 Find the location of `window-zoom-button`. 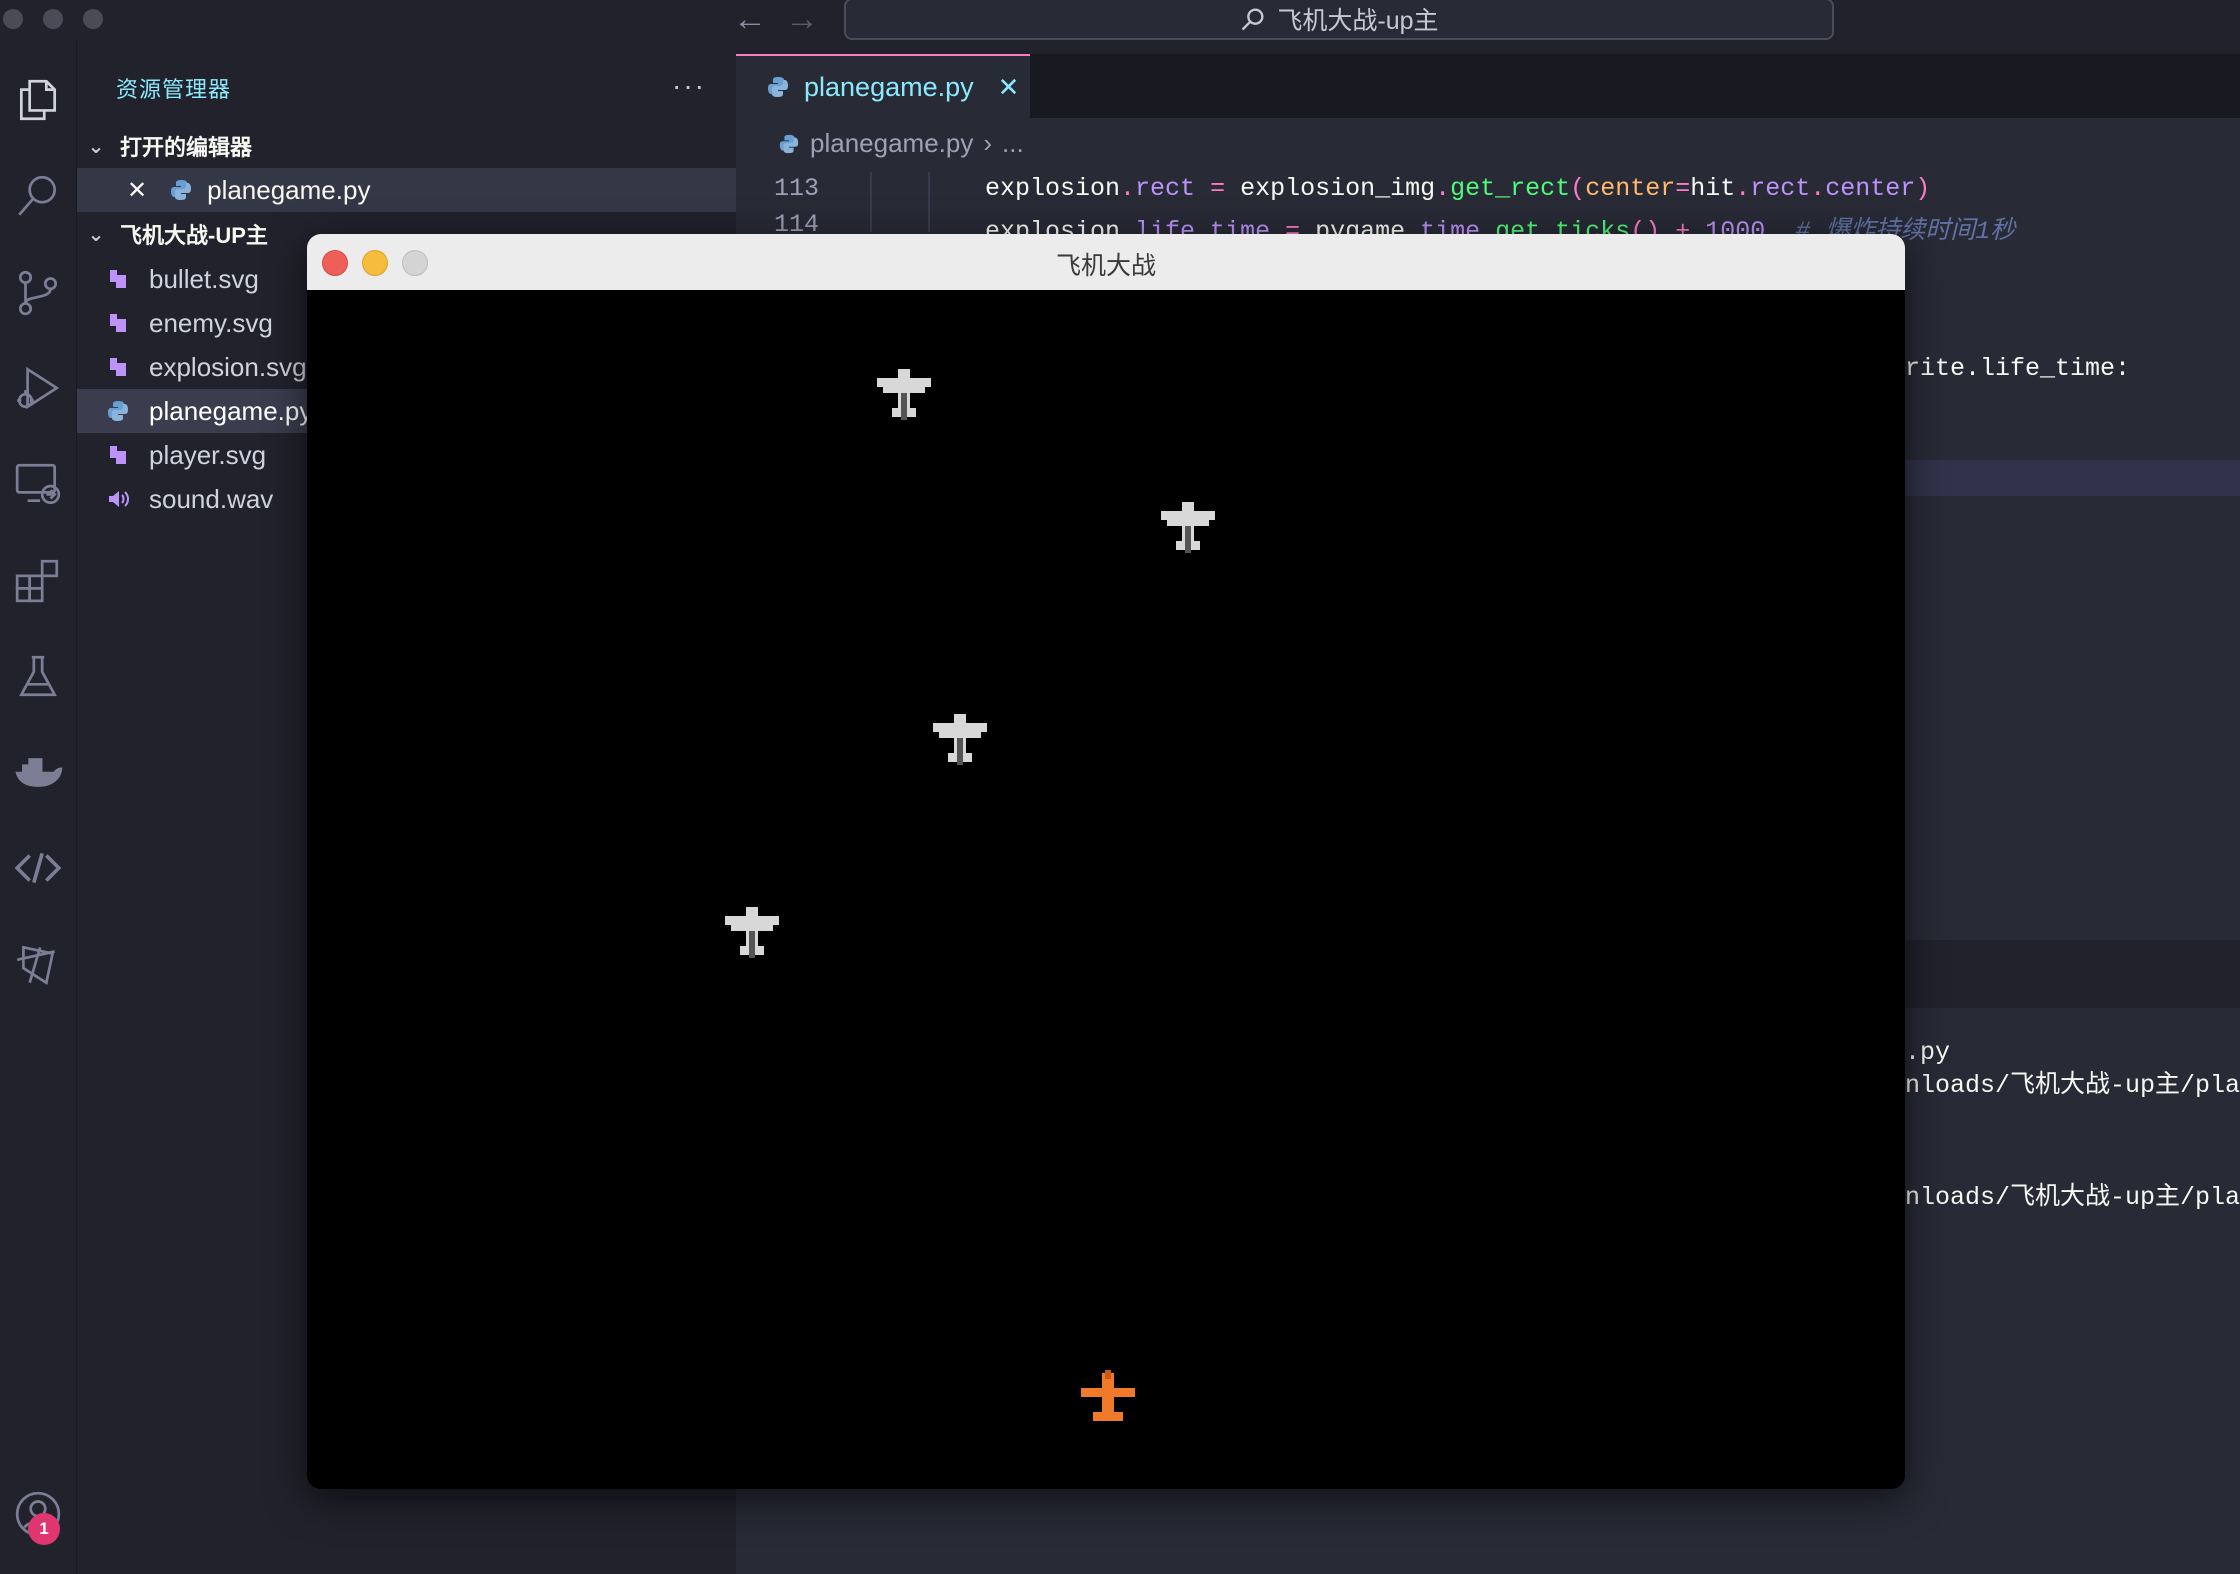

window-zoom-button is located at coordinates (93, 19).